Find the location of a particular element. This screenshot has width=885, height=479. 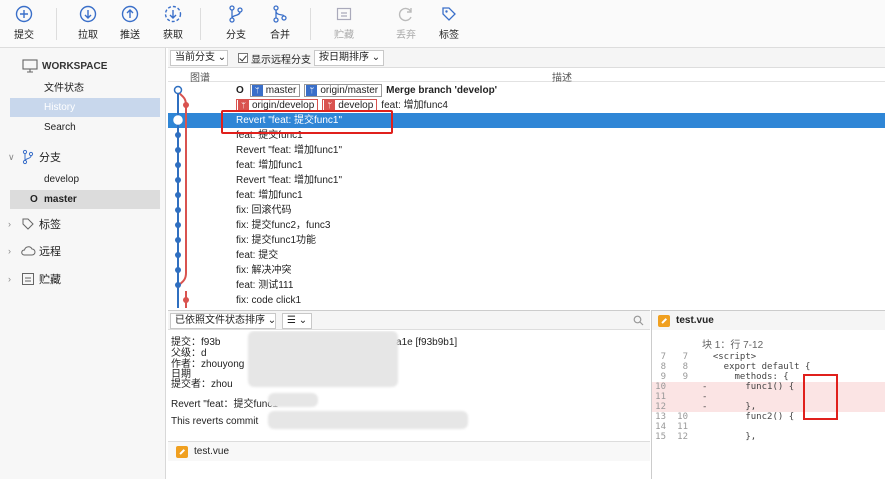

changed-file-row: test.vue is located at coordinates (409, 451).